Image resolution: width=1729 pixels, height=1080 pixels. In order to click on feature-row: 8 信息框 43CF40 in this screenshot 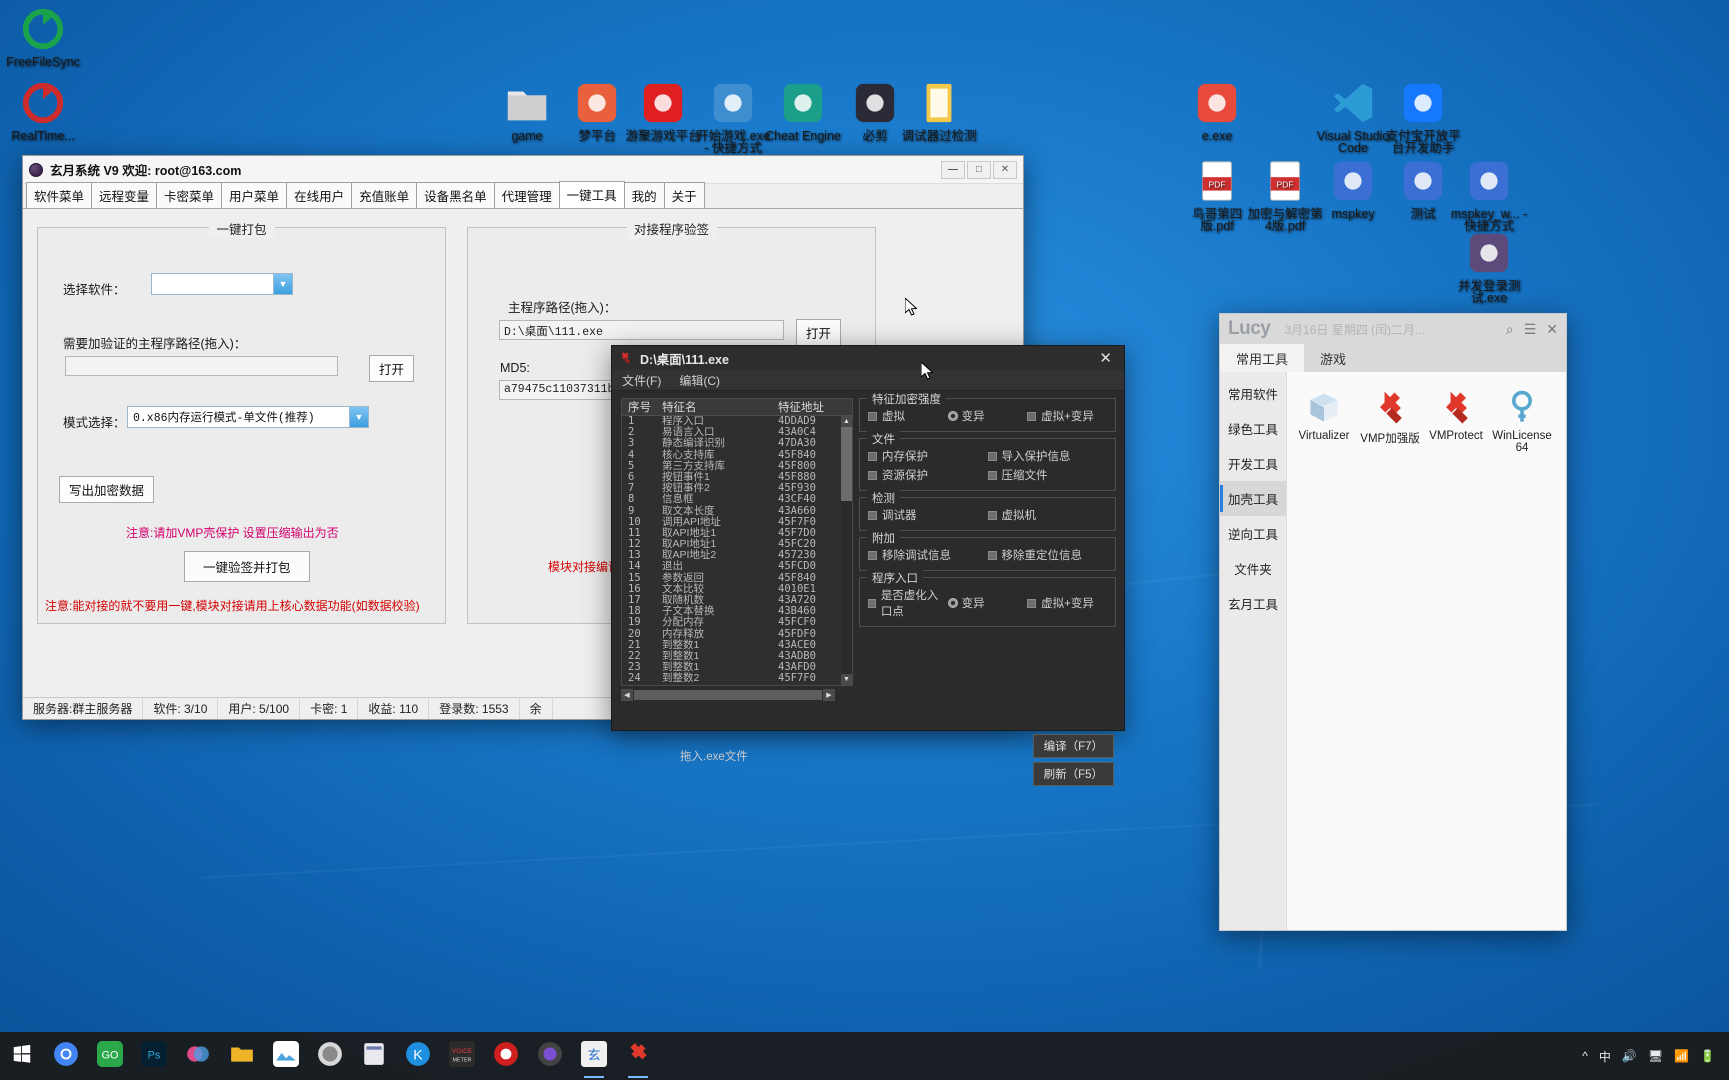, I will do `click(737, 499)`.